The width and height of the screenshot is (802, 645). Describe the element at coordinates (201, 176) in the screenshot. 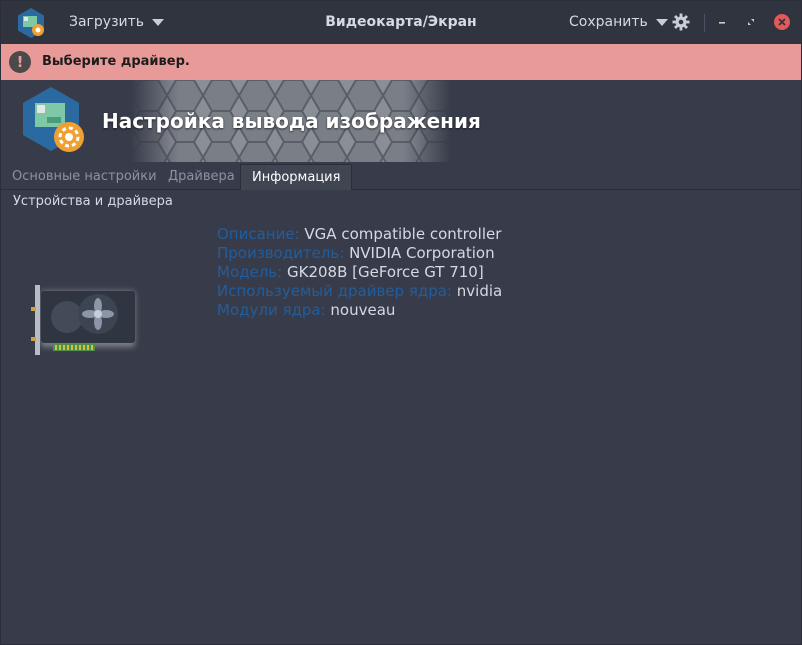

I see `tab-drivers: Драйвера` at that location.